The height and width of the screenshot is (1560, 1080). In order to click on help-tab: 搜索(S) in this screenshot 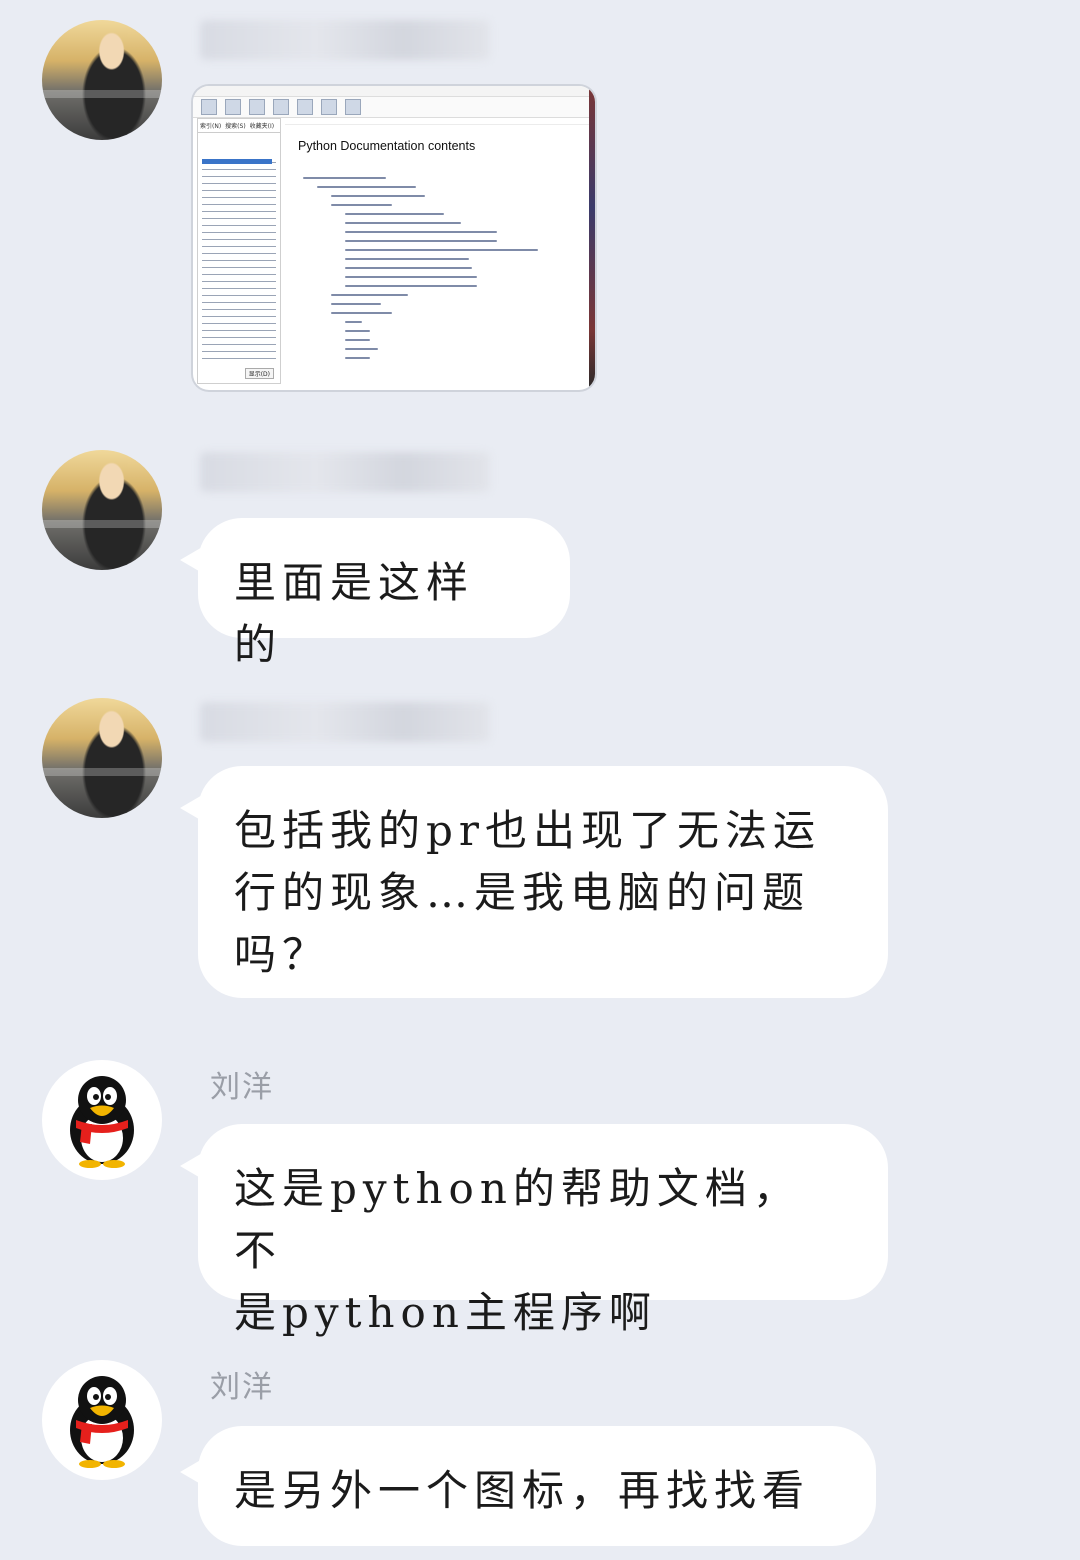, I will do `click(235, 126)`.